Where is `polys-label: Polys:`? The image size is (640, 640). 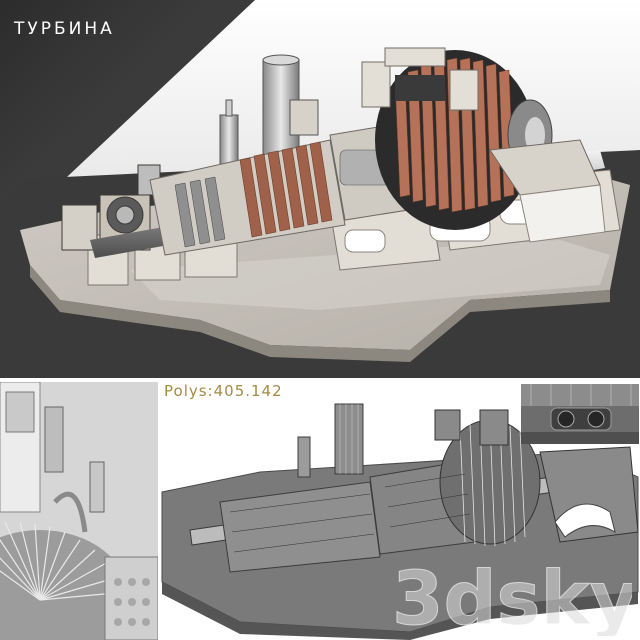 polys-label: Polys: is located at coordinates (189, 391).